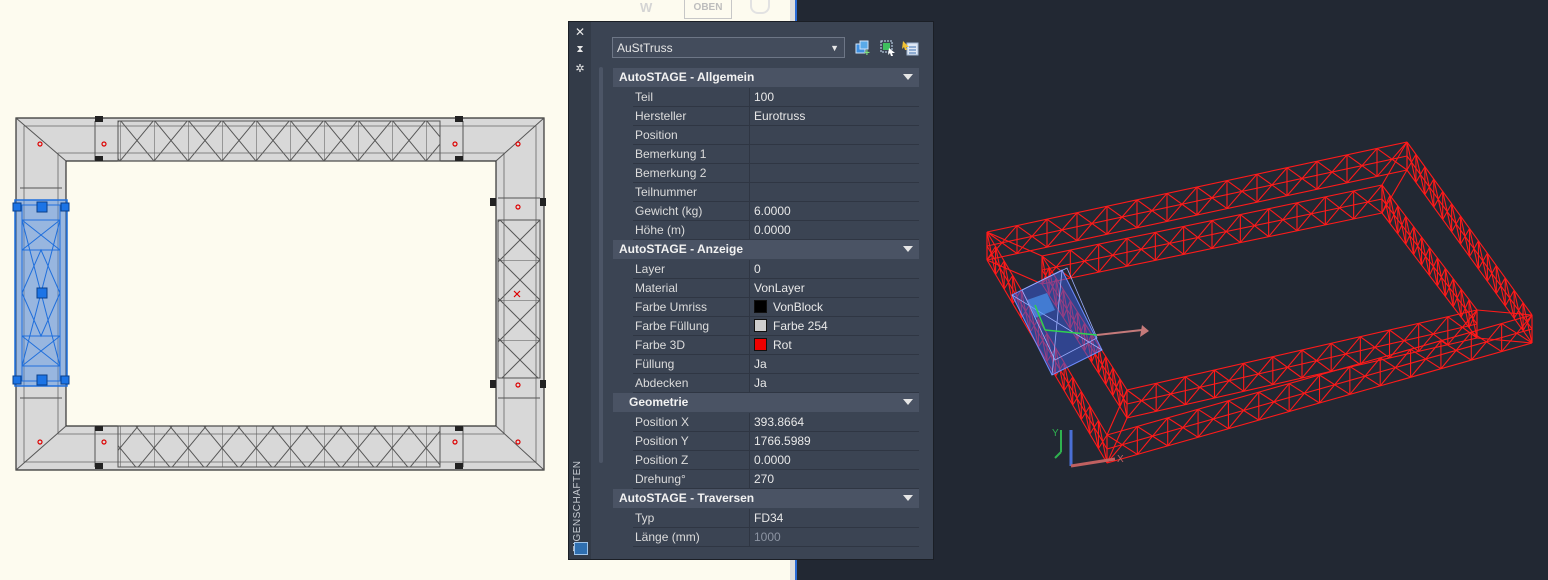  I want to click on property-name: Position, so click(656, 135).